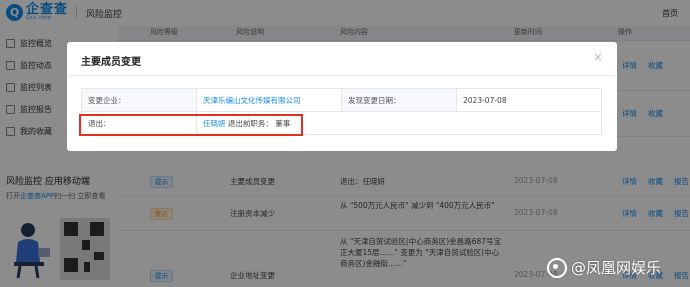  Describe the element at coordinates (139, 100) in the screenshot. I see `company-label: 变更企业：` at that location.